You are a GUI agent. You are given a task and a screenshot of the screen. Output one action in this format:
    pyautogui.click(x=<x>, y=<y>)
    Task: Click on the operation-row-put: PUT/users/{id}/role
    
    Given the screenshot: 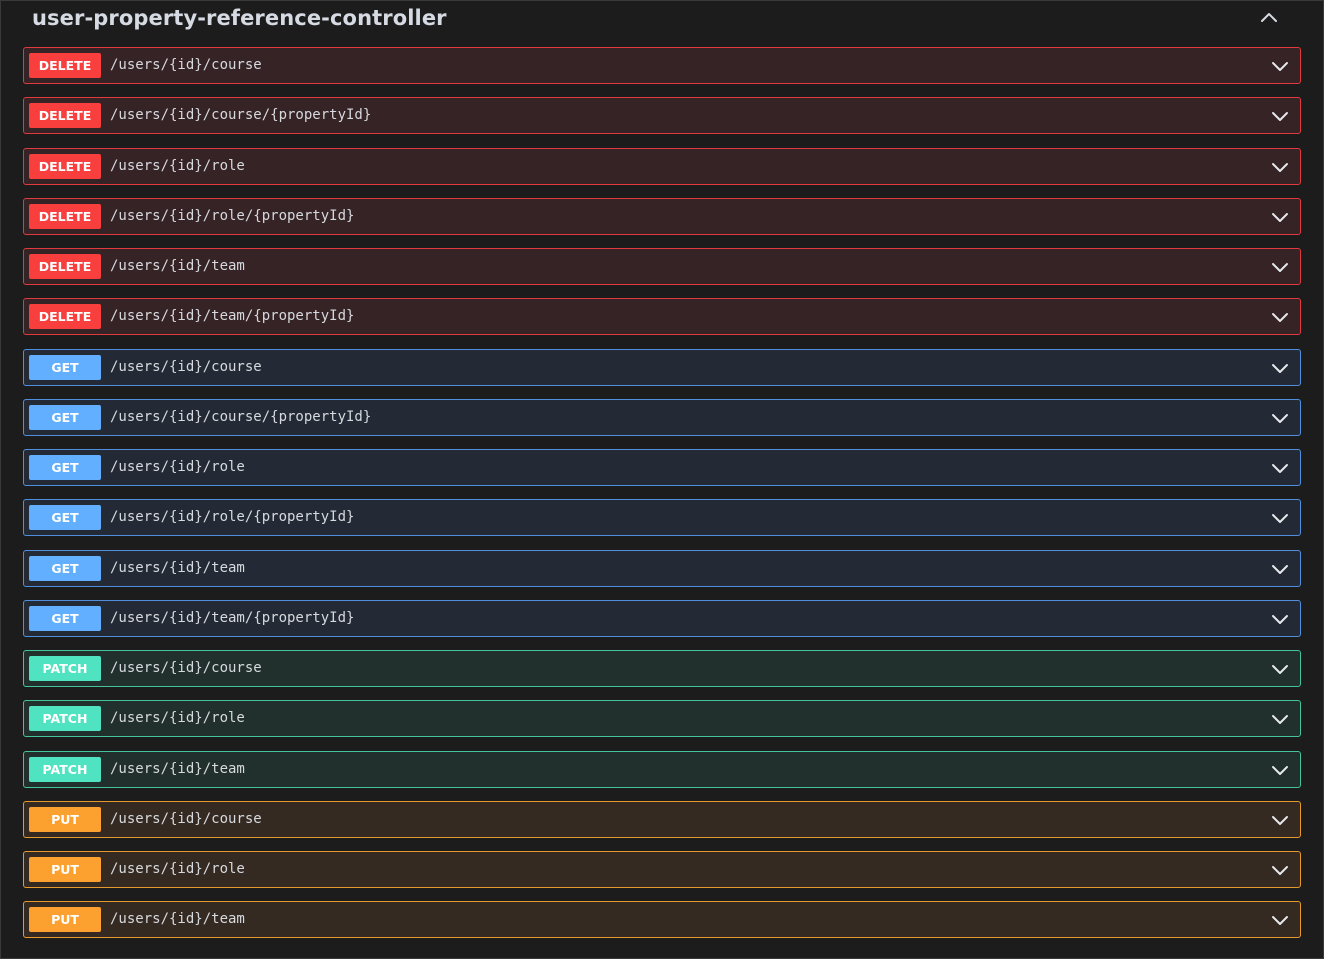 What is the action you would take?
    pyautogui.click(x=662, y=869)
    